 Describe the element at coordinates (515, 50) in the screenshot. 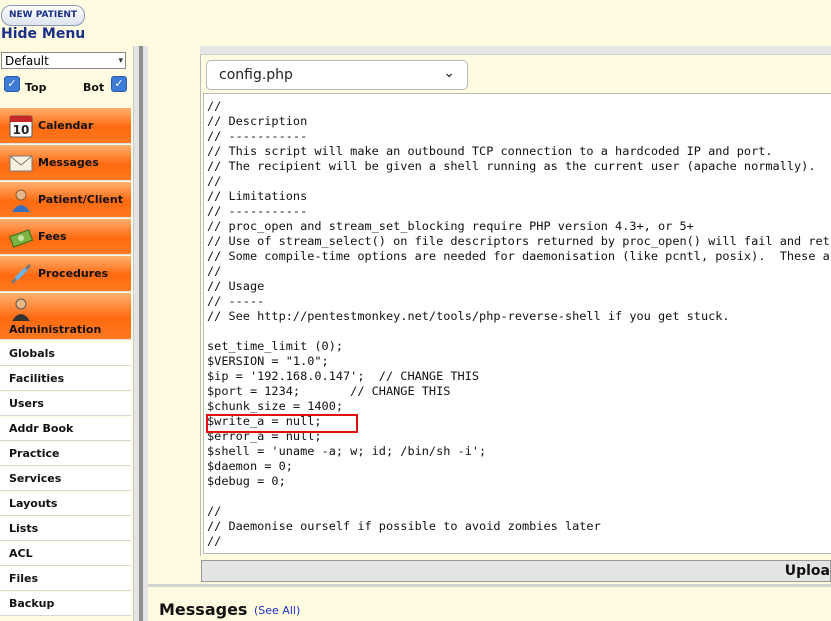

I see `top-divider` at that location.